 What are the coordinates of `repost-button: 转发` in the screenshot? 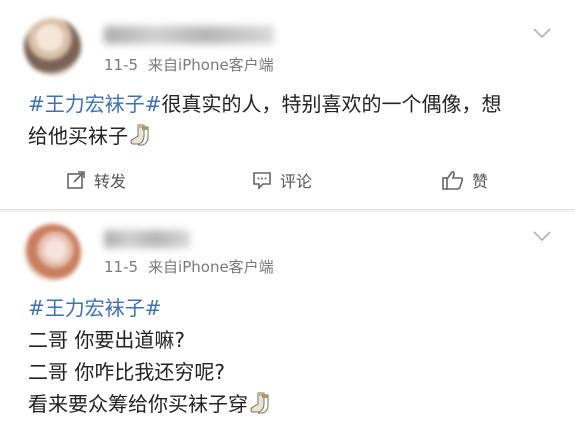 It's located at (96, 180).